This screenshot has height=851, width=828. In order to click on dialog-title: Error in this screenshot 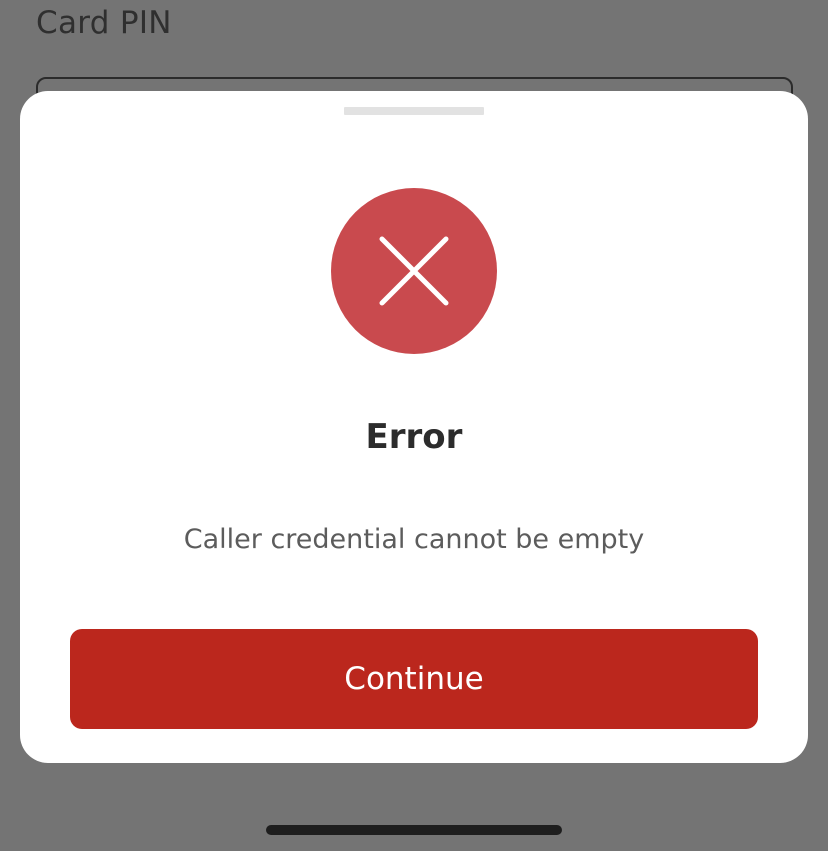, I will do `click(414, 437)`.